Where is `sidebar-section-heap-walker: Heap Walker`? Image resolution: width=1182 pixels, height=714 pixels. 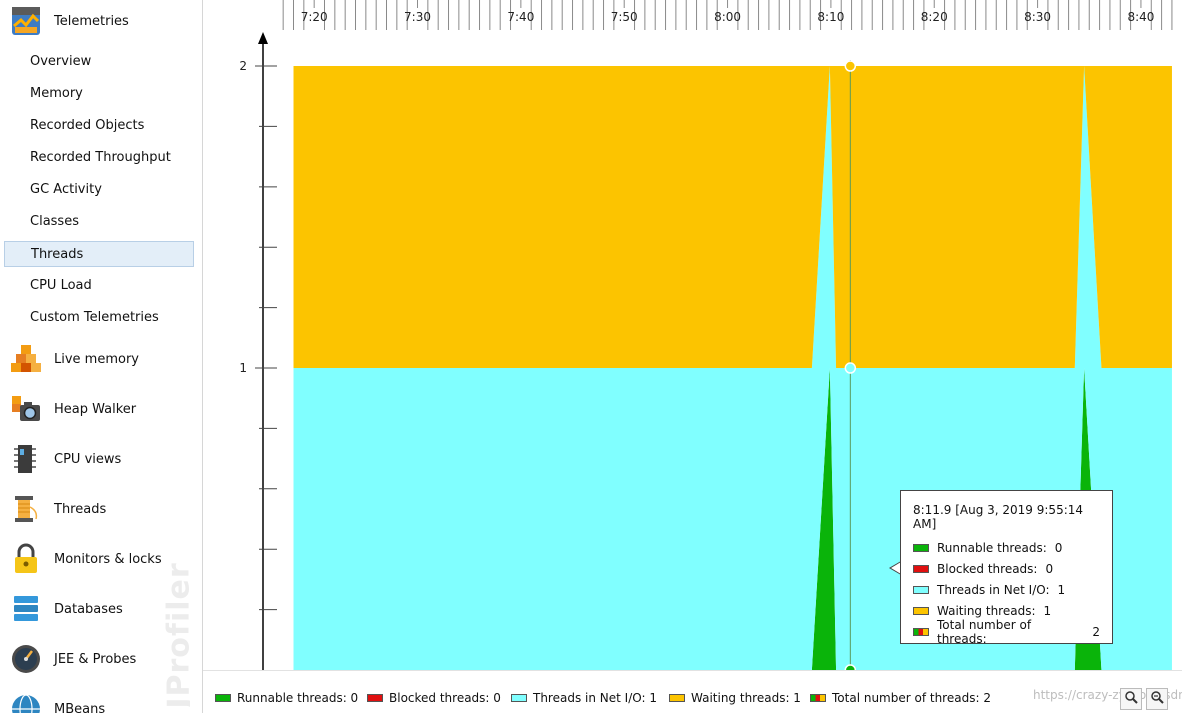 sidebar-section-heap-walker: Heap Walker is located at coordinates (103, 409).